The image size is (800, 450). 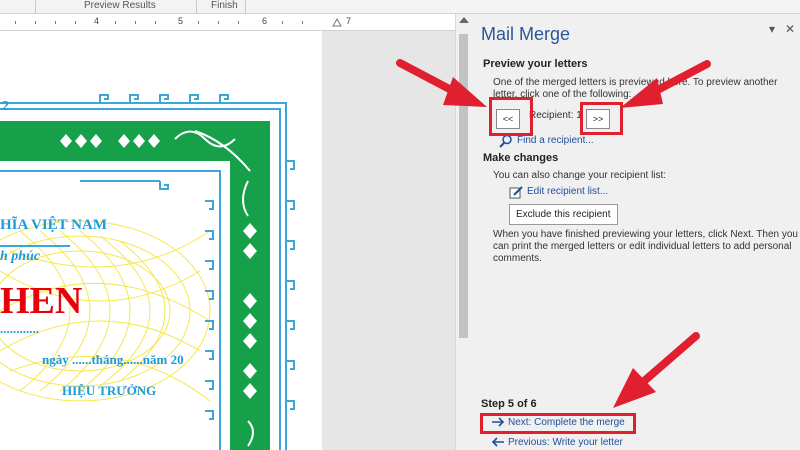 What do you see at coordinates (265, 21) in the screenshot?
I see `ruler-mark: 6` at bounding box center [265, 21].